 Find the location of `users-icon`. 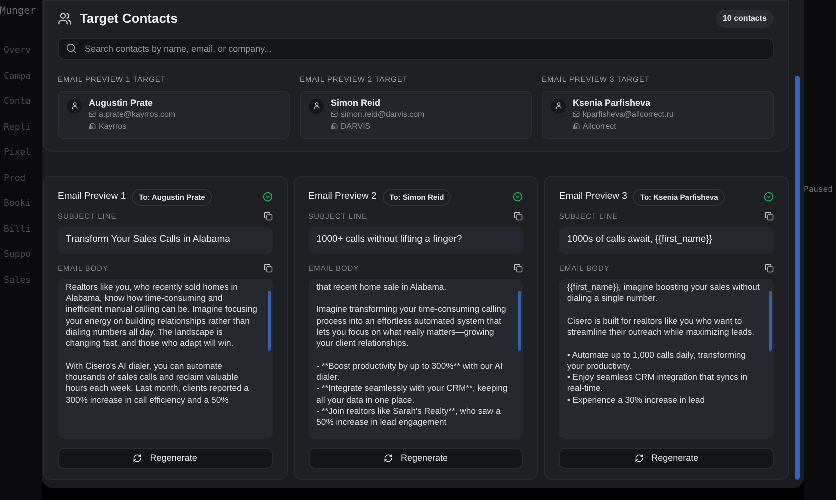

users-icon is located at coordinates (65, 19).